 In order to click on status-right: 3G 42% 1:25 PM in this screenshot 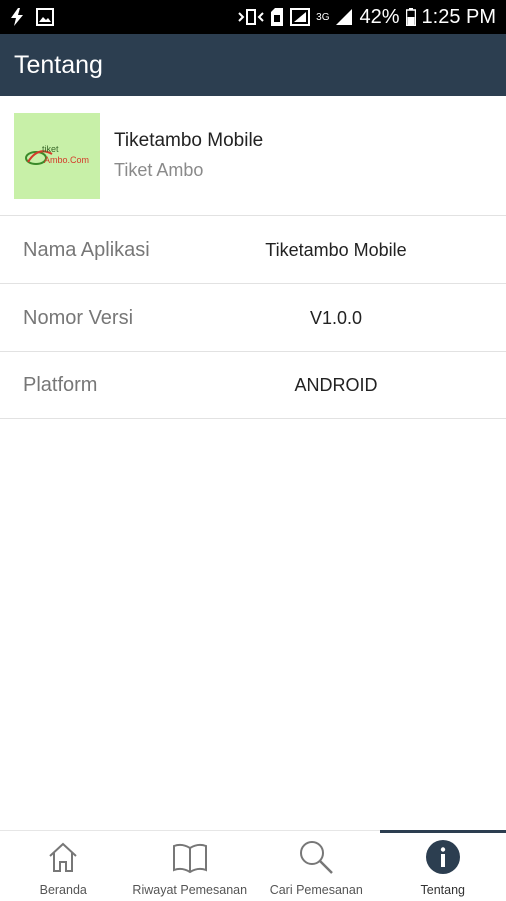, I will do `click(367, 17)`.